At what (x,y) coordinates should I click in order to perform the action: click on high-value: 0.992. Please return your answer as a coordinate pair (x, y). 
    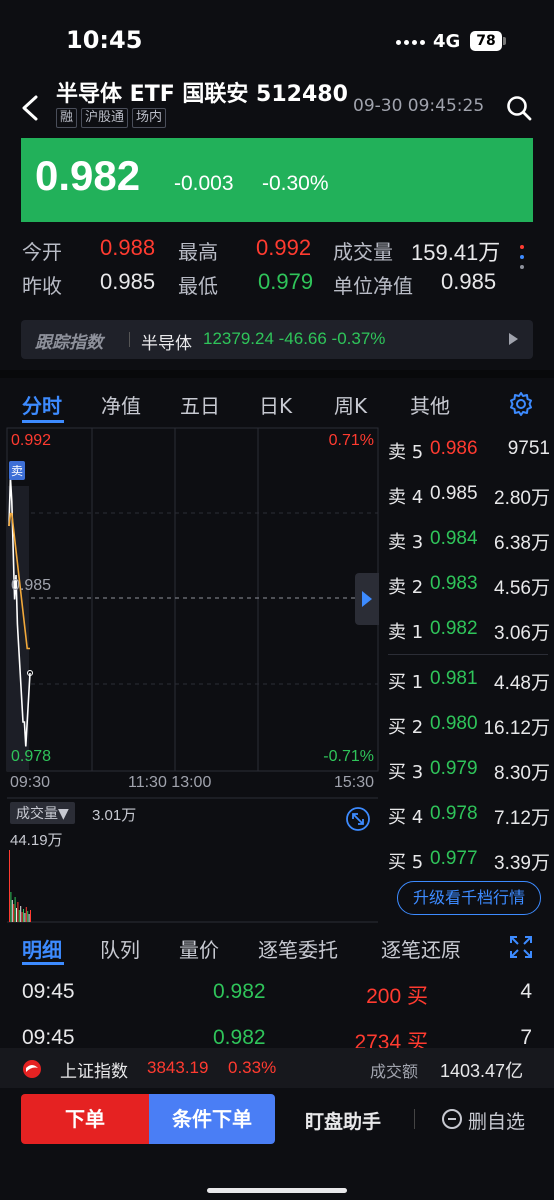
    Looking at the image, I should click on (284, 247).